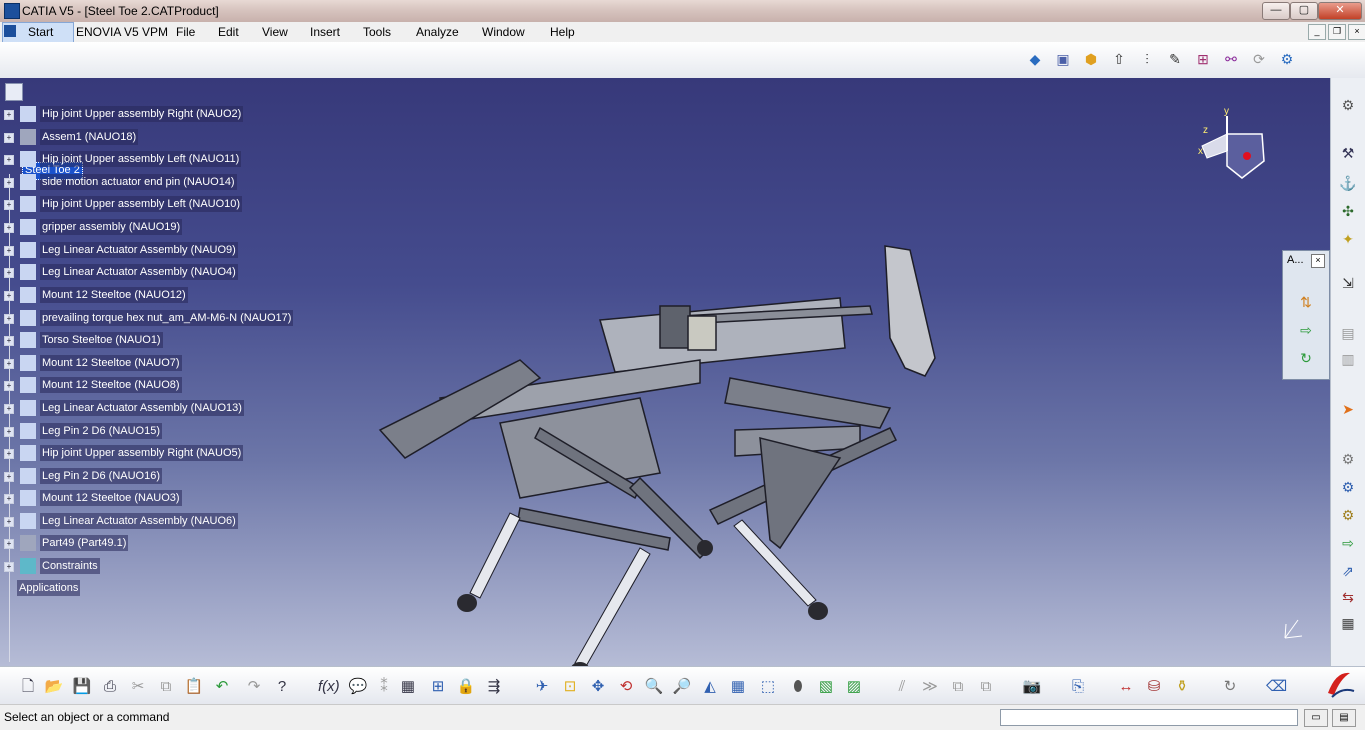 The image size is (1365, 730). What do you see at coordinates (1348, 105) in the screenshot?
I see `gear-icon: ⚙` at bounding box center [1348, 105].